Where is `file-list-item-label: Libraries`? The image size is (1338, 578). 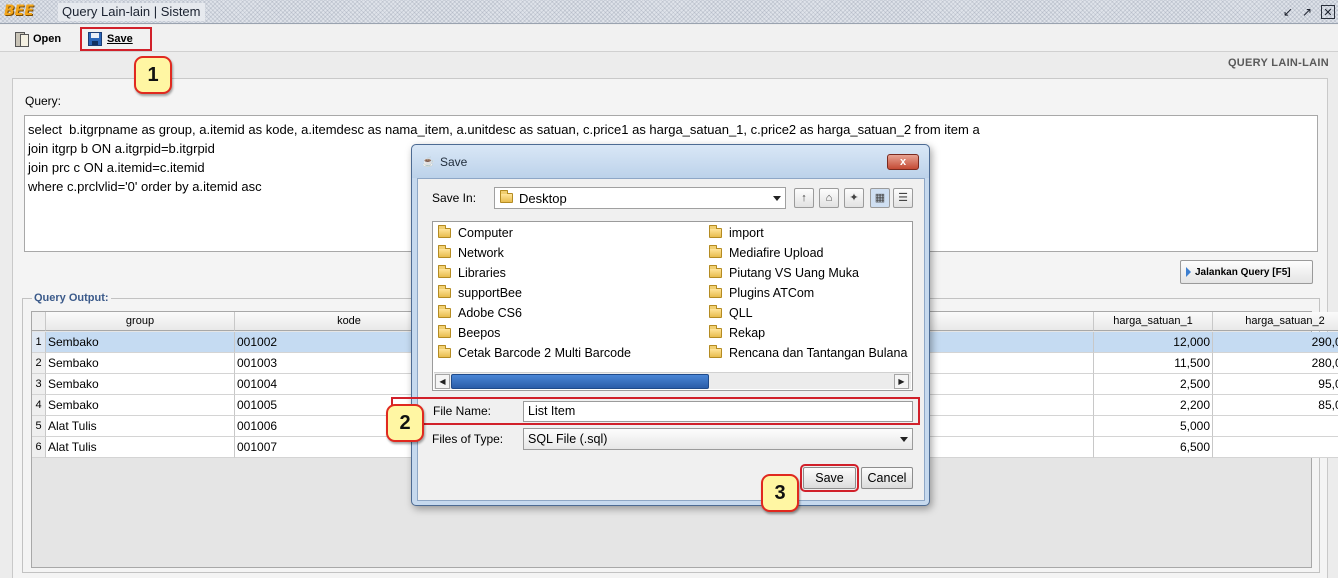
file-list-item-label: Libraries is located at coordinates (482, 273).